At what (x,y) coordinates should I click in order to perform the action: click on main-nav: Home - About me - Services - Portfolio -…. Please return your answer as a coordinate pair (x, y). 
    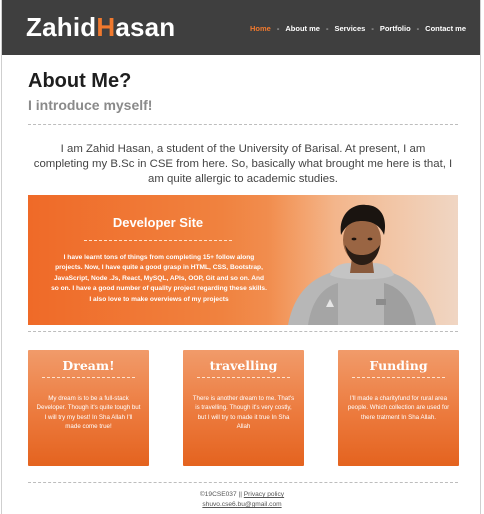
    Looking at the image, I should click on (358, 28).